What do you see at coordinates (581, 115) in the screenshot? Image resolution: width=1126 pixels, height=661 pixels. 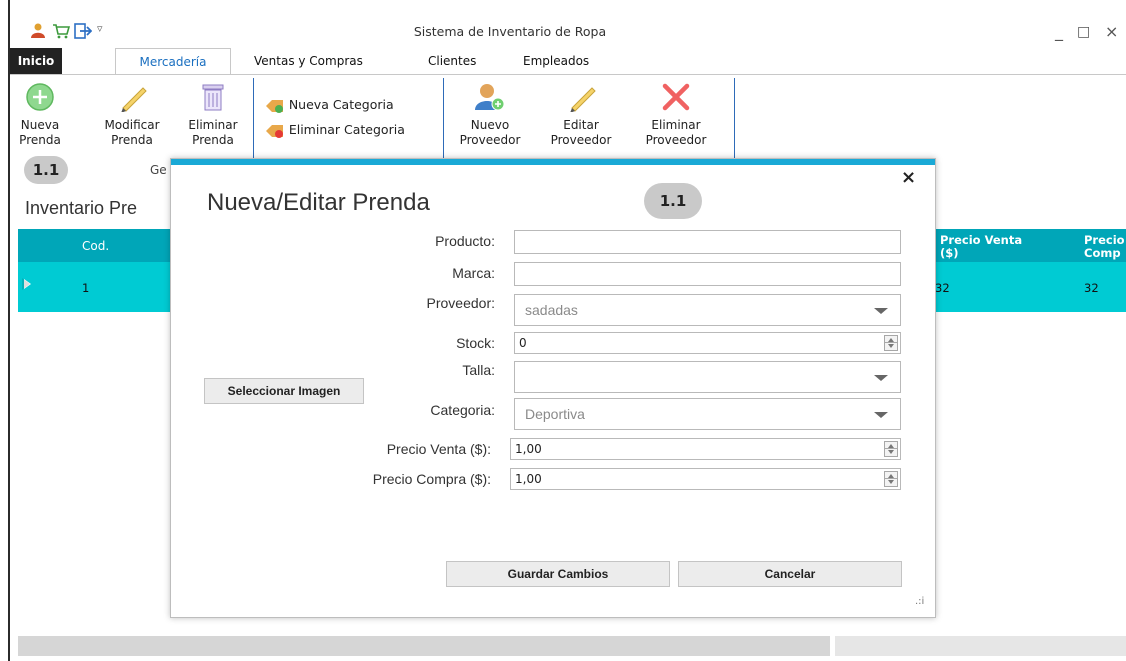 I see `editar-proveedor-button: Editar Proveedor` at bounding box center [581, 115].